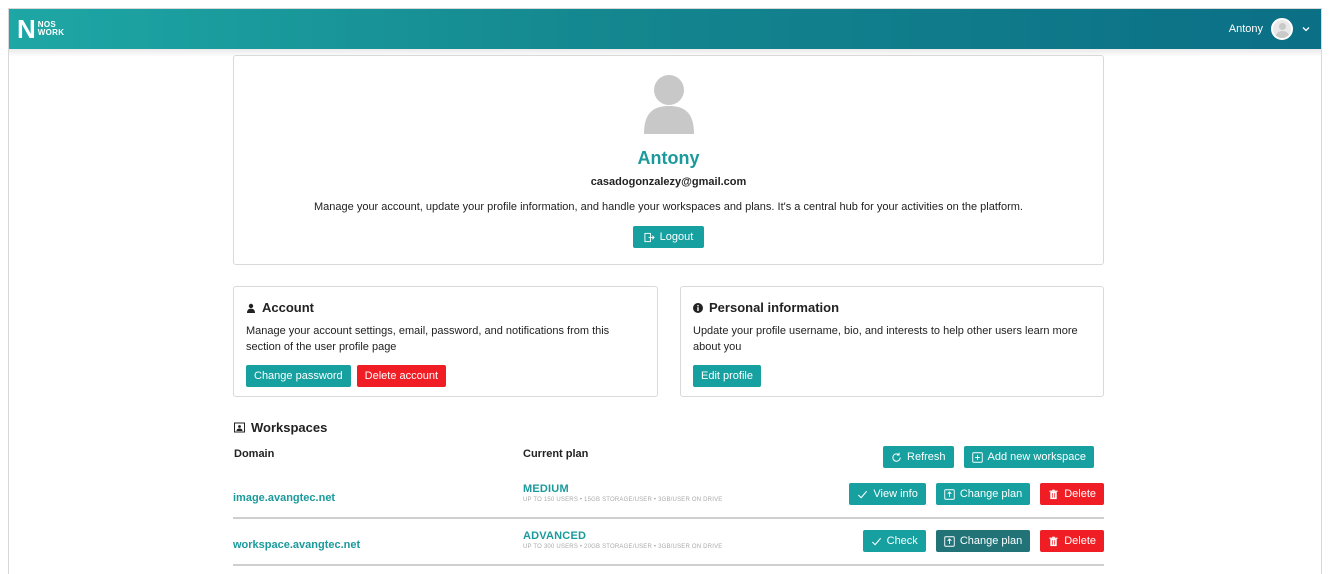  What do you see at coordinates (977, 457) in the screenshot?
I see `plus-square-icon` at bounding box center [977, 457].